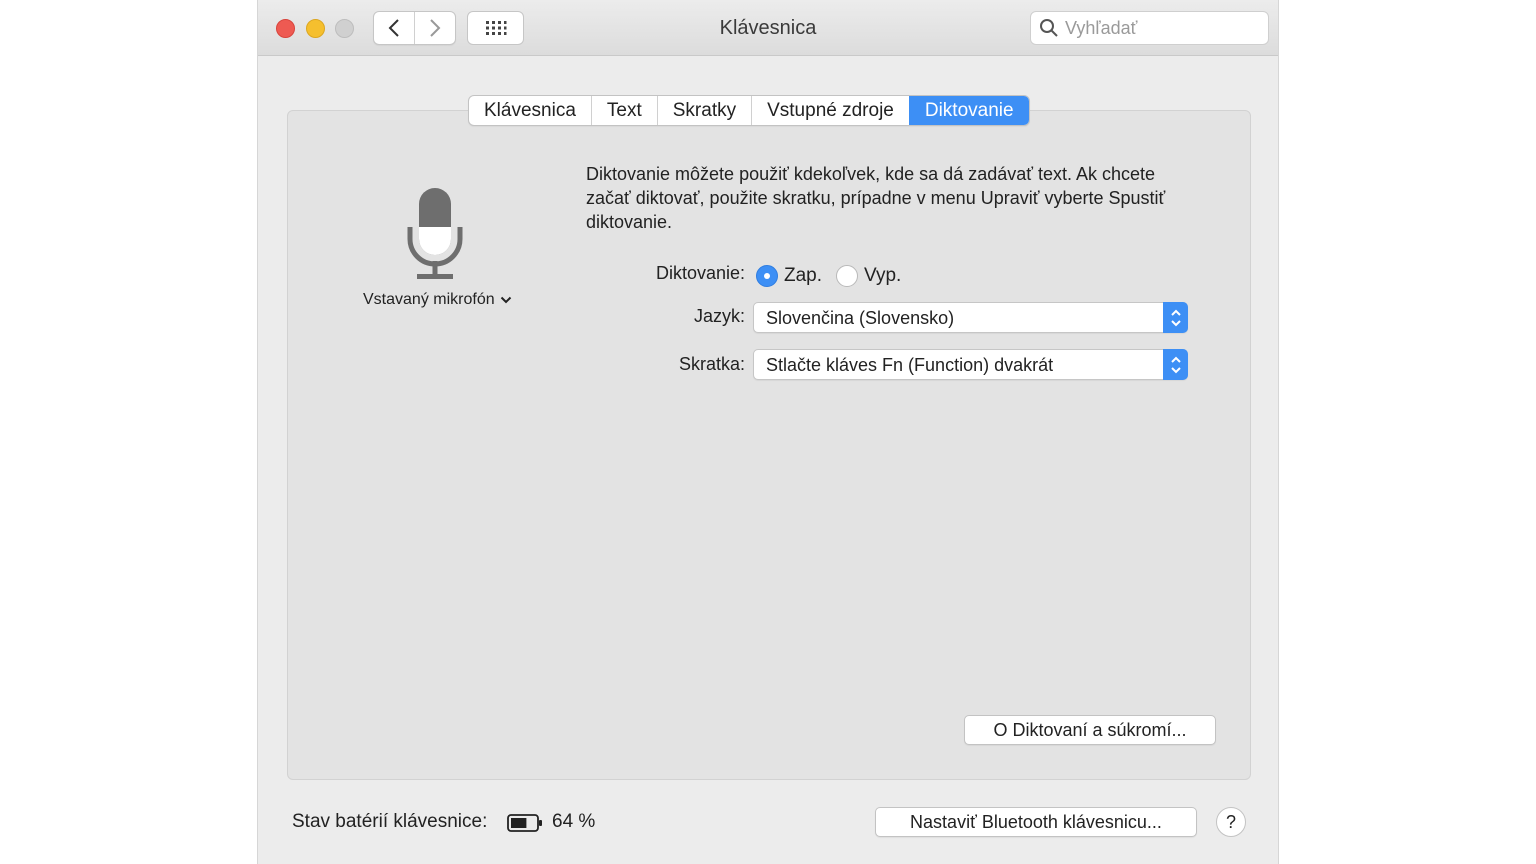 This screenshot has width=1536, height=864. Describe the element at coordinates (970, 317) in the screenshot. I see `language-select: Slovenčina (Slovensko)` at that location.